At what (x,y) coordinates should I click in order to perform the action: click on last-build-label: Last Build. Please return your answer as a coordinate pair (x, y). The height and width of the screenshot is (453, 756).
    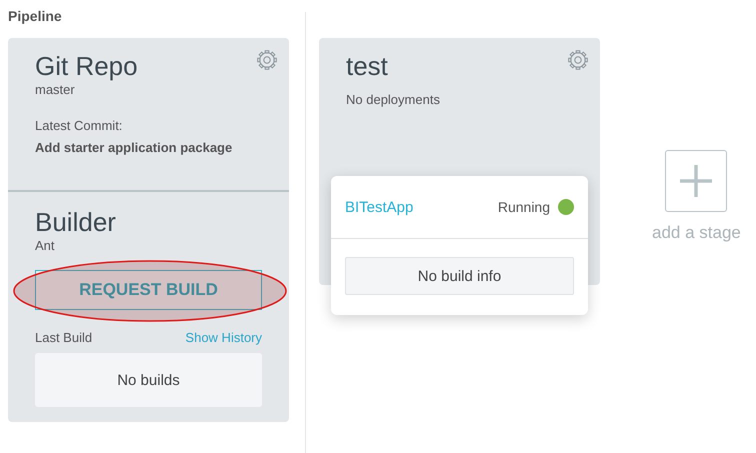
    Looking at the image, I should click on (63, 338).